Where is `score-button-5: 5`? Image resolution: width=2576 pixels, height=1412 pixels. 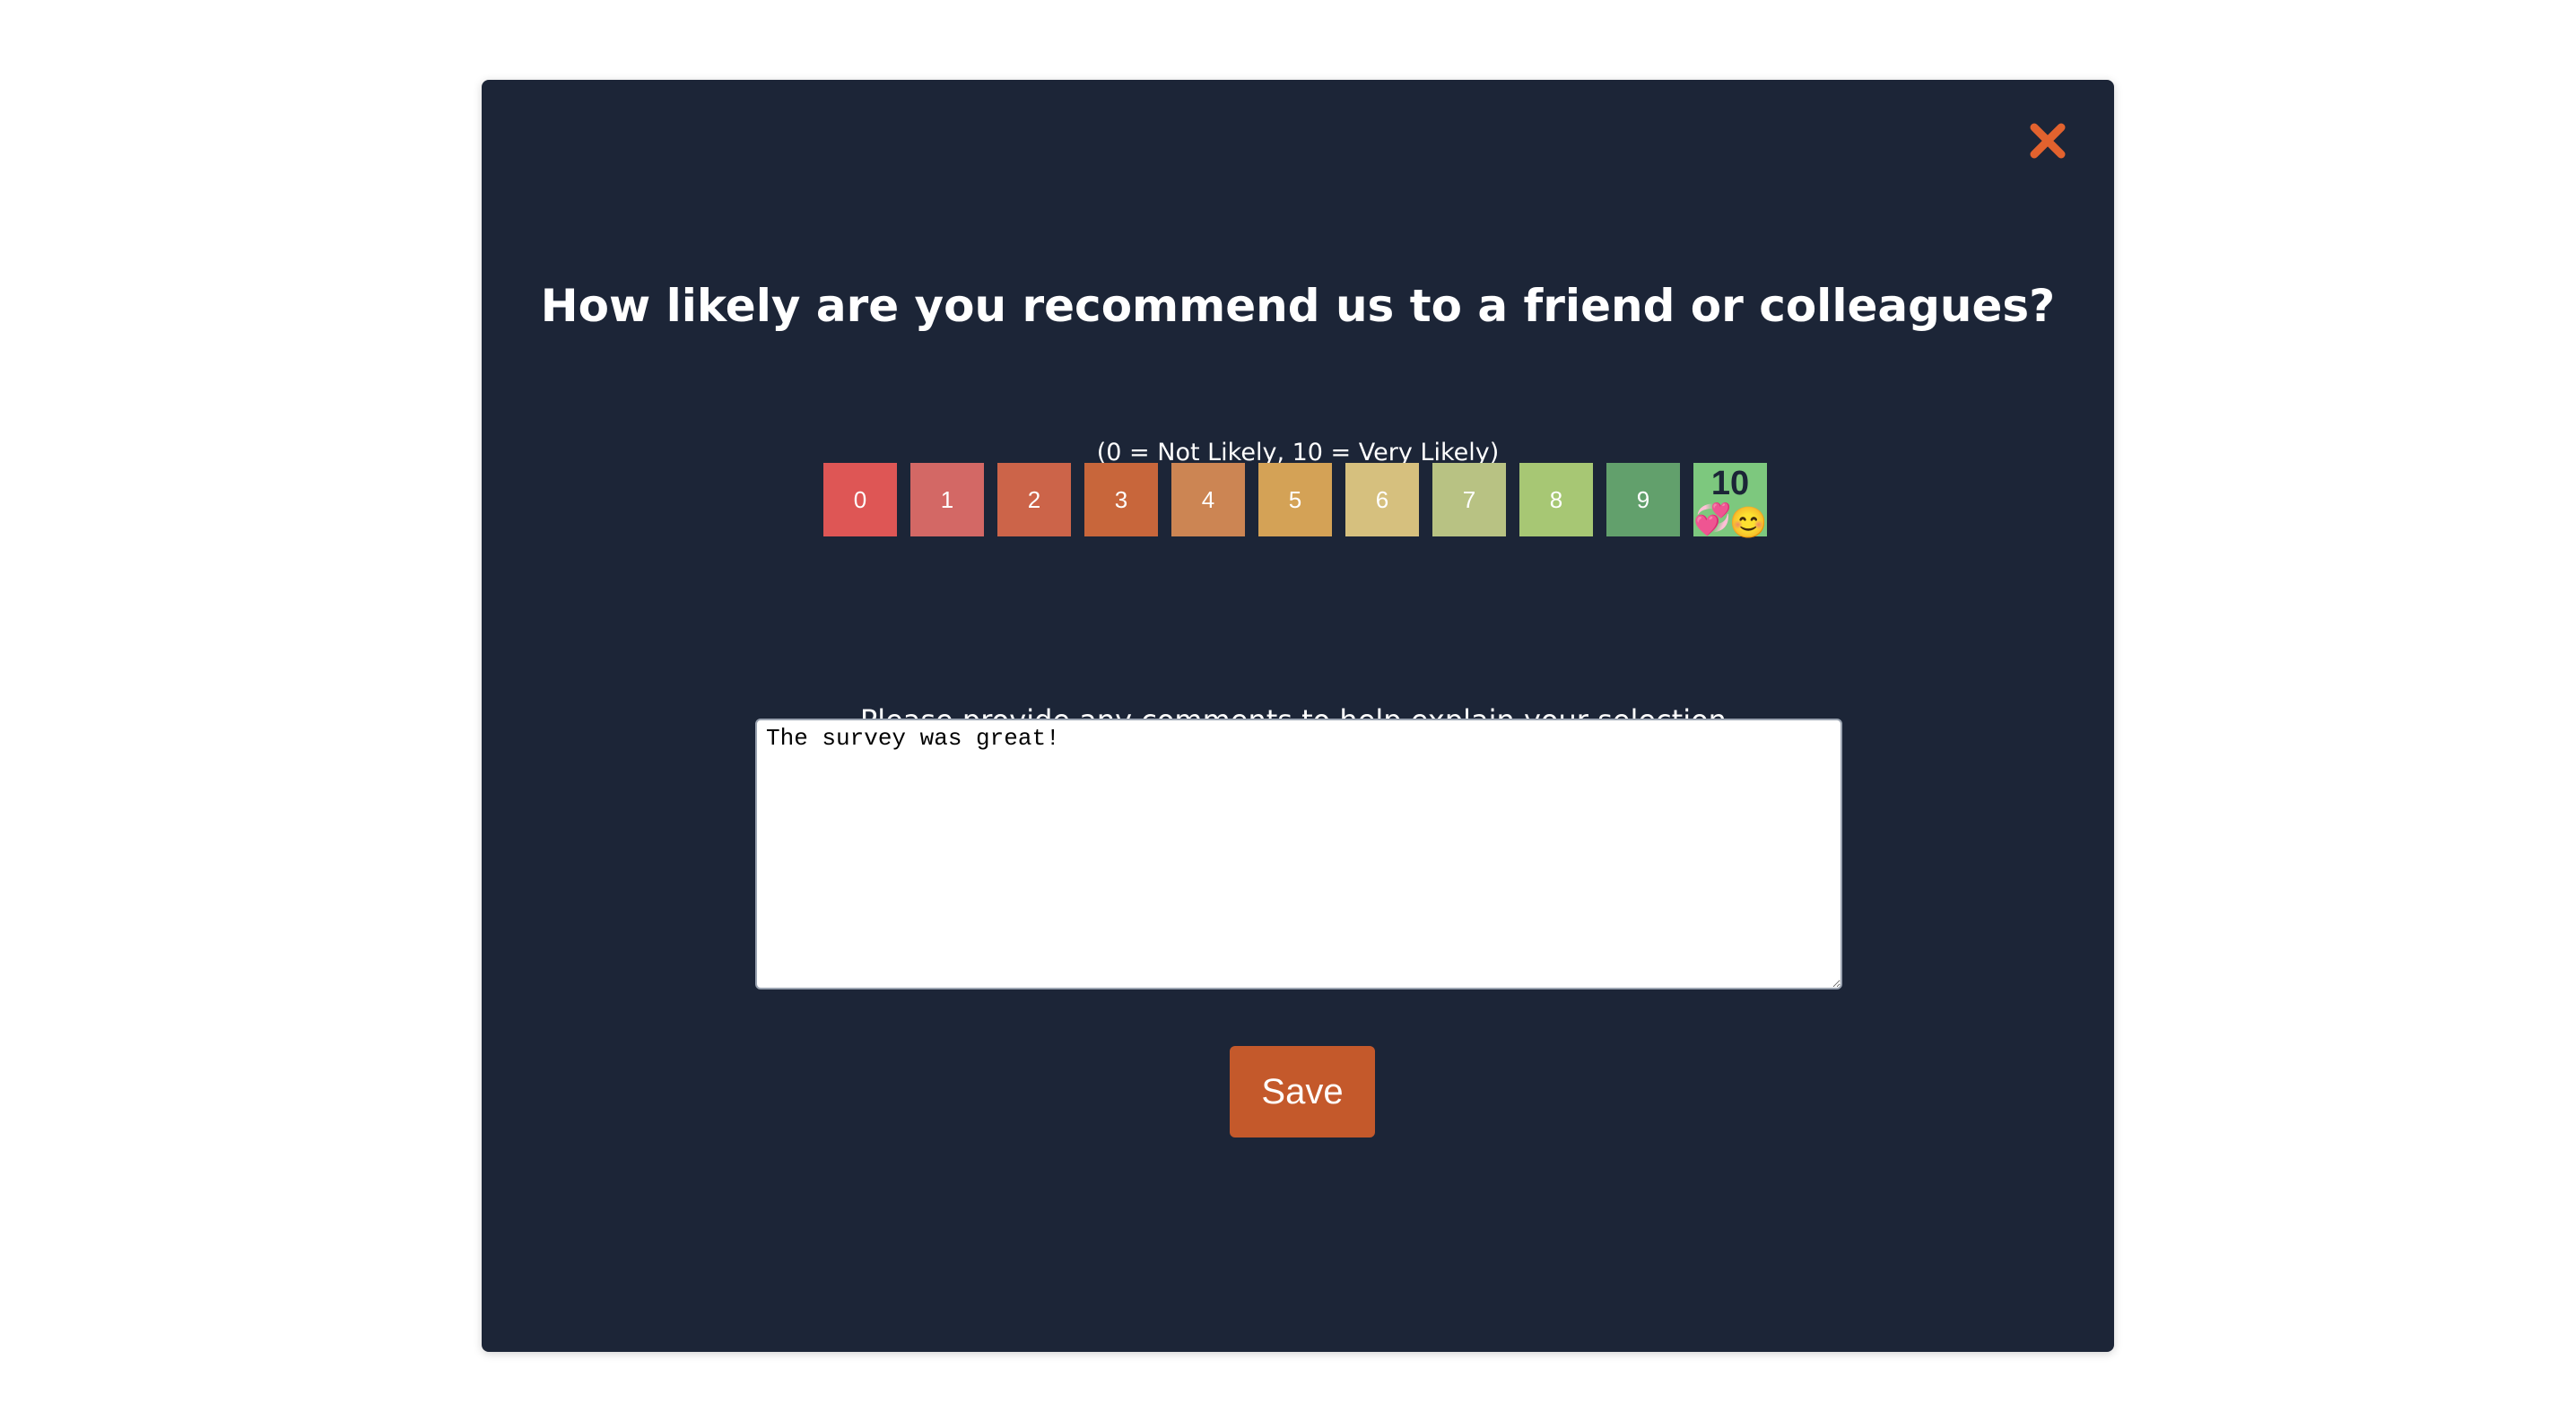 score-button-5: 5 is located at coordinates (1295, 500).